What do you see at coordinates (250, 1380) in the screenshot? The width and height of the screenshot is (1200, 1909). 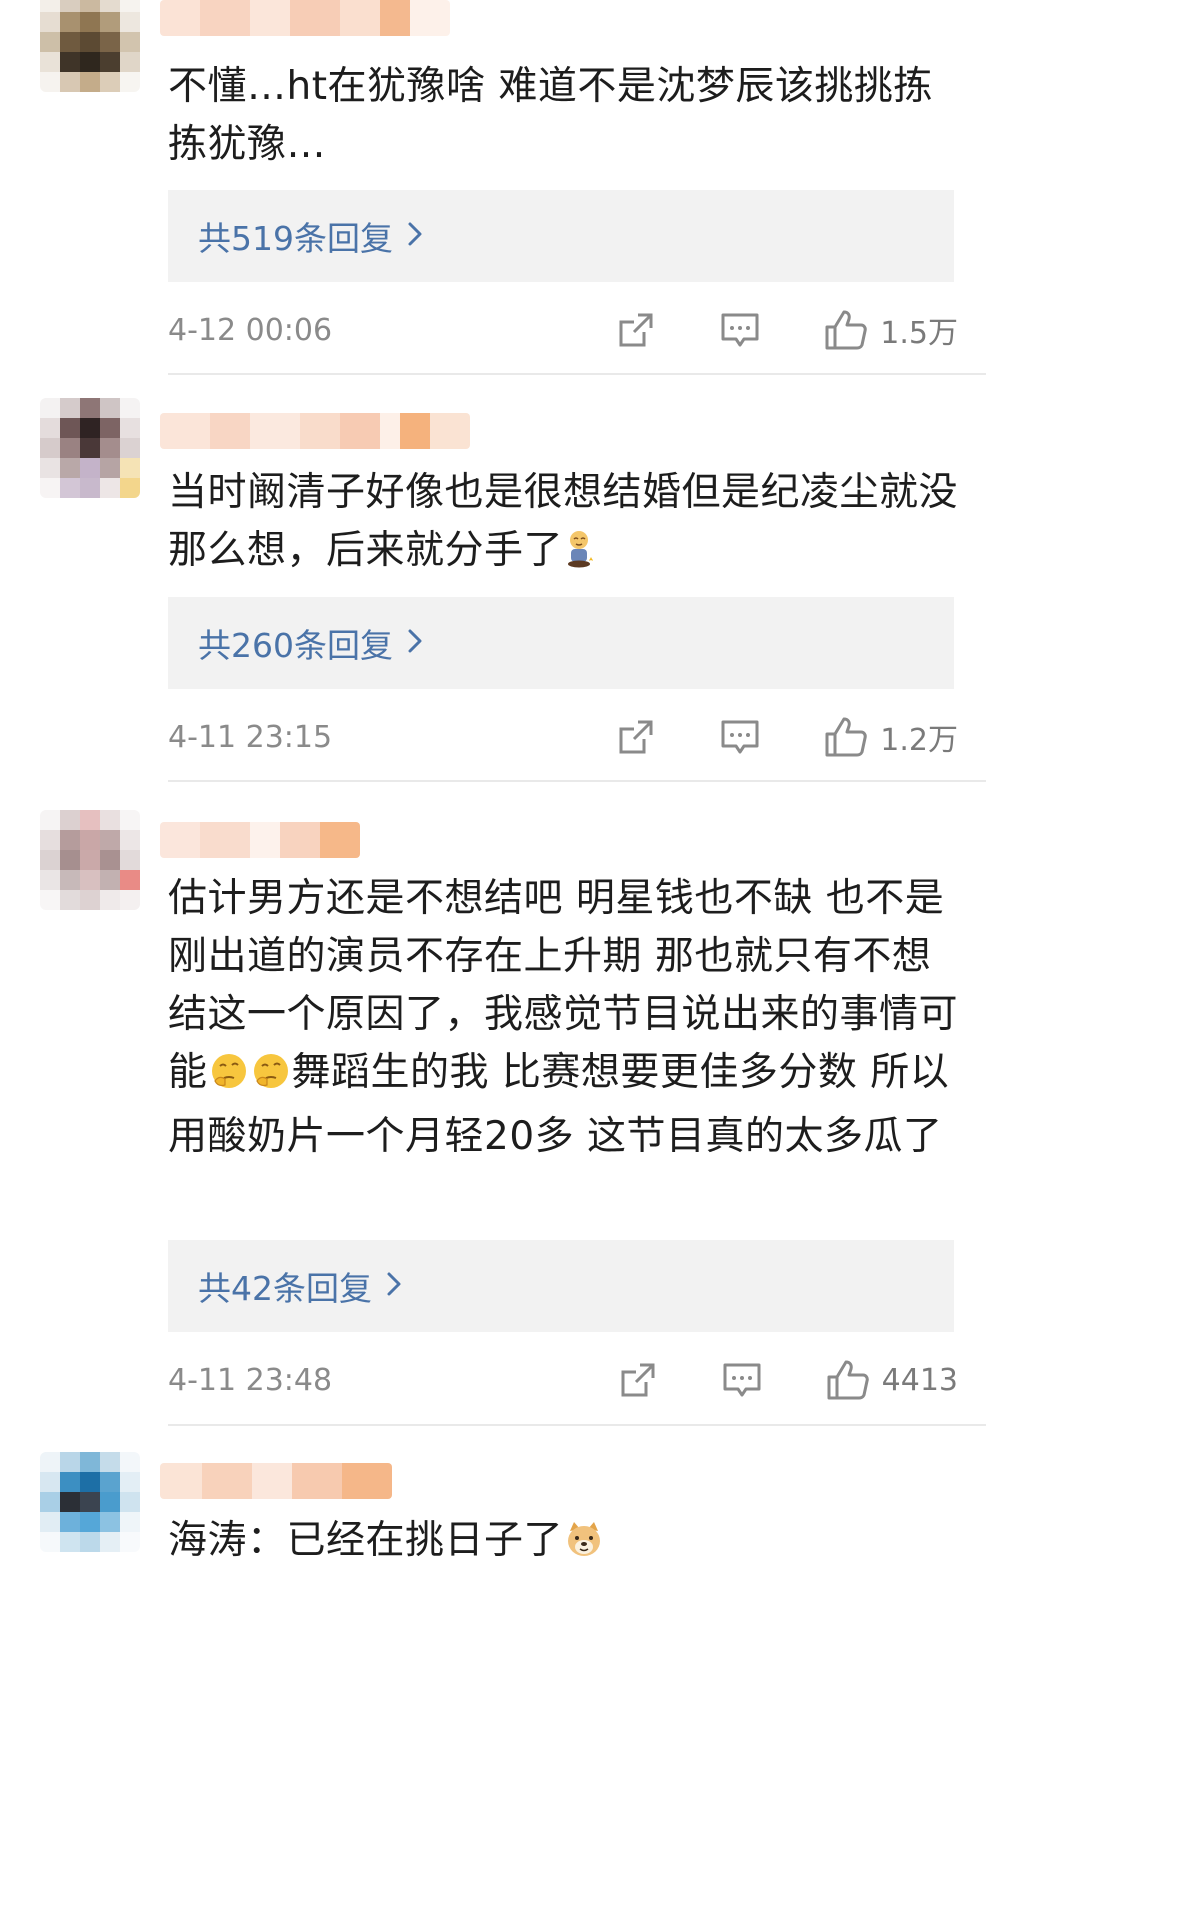 I see `comment-date: 4-11 23:48` at bounding box center [250, 1380].